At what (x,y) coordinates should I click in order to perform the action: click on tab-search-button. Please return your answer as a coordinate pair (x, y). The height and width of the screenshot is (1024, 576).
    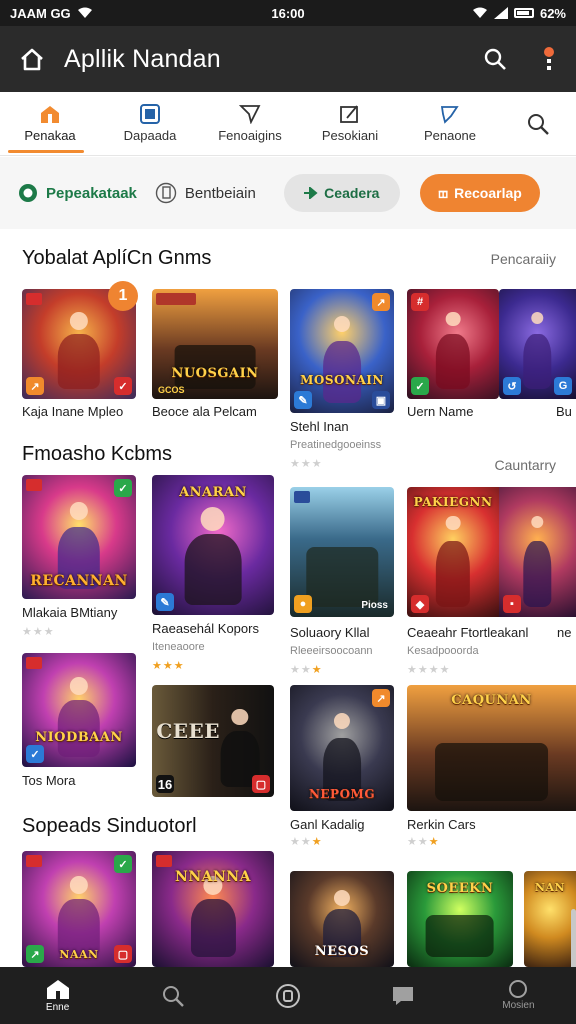
    Looking at the image, I should click on (538, 123).